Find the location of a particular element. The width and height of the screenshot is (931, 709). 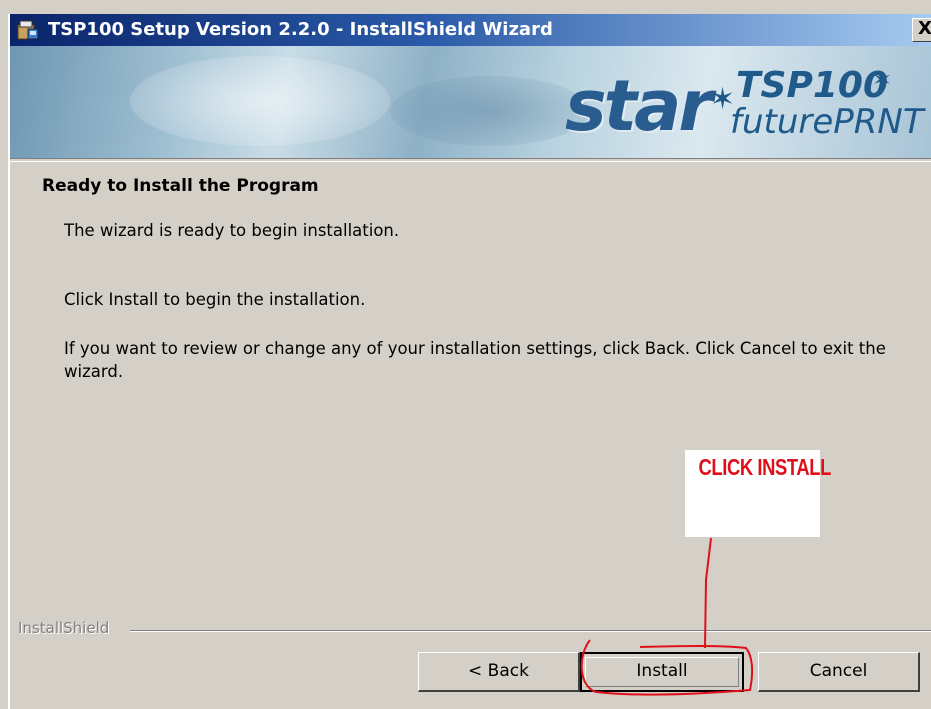

installshield-brand: InstallShield is located at coordinates (67, 628).